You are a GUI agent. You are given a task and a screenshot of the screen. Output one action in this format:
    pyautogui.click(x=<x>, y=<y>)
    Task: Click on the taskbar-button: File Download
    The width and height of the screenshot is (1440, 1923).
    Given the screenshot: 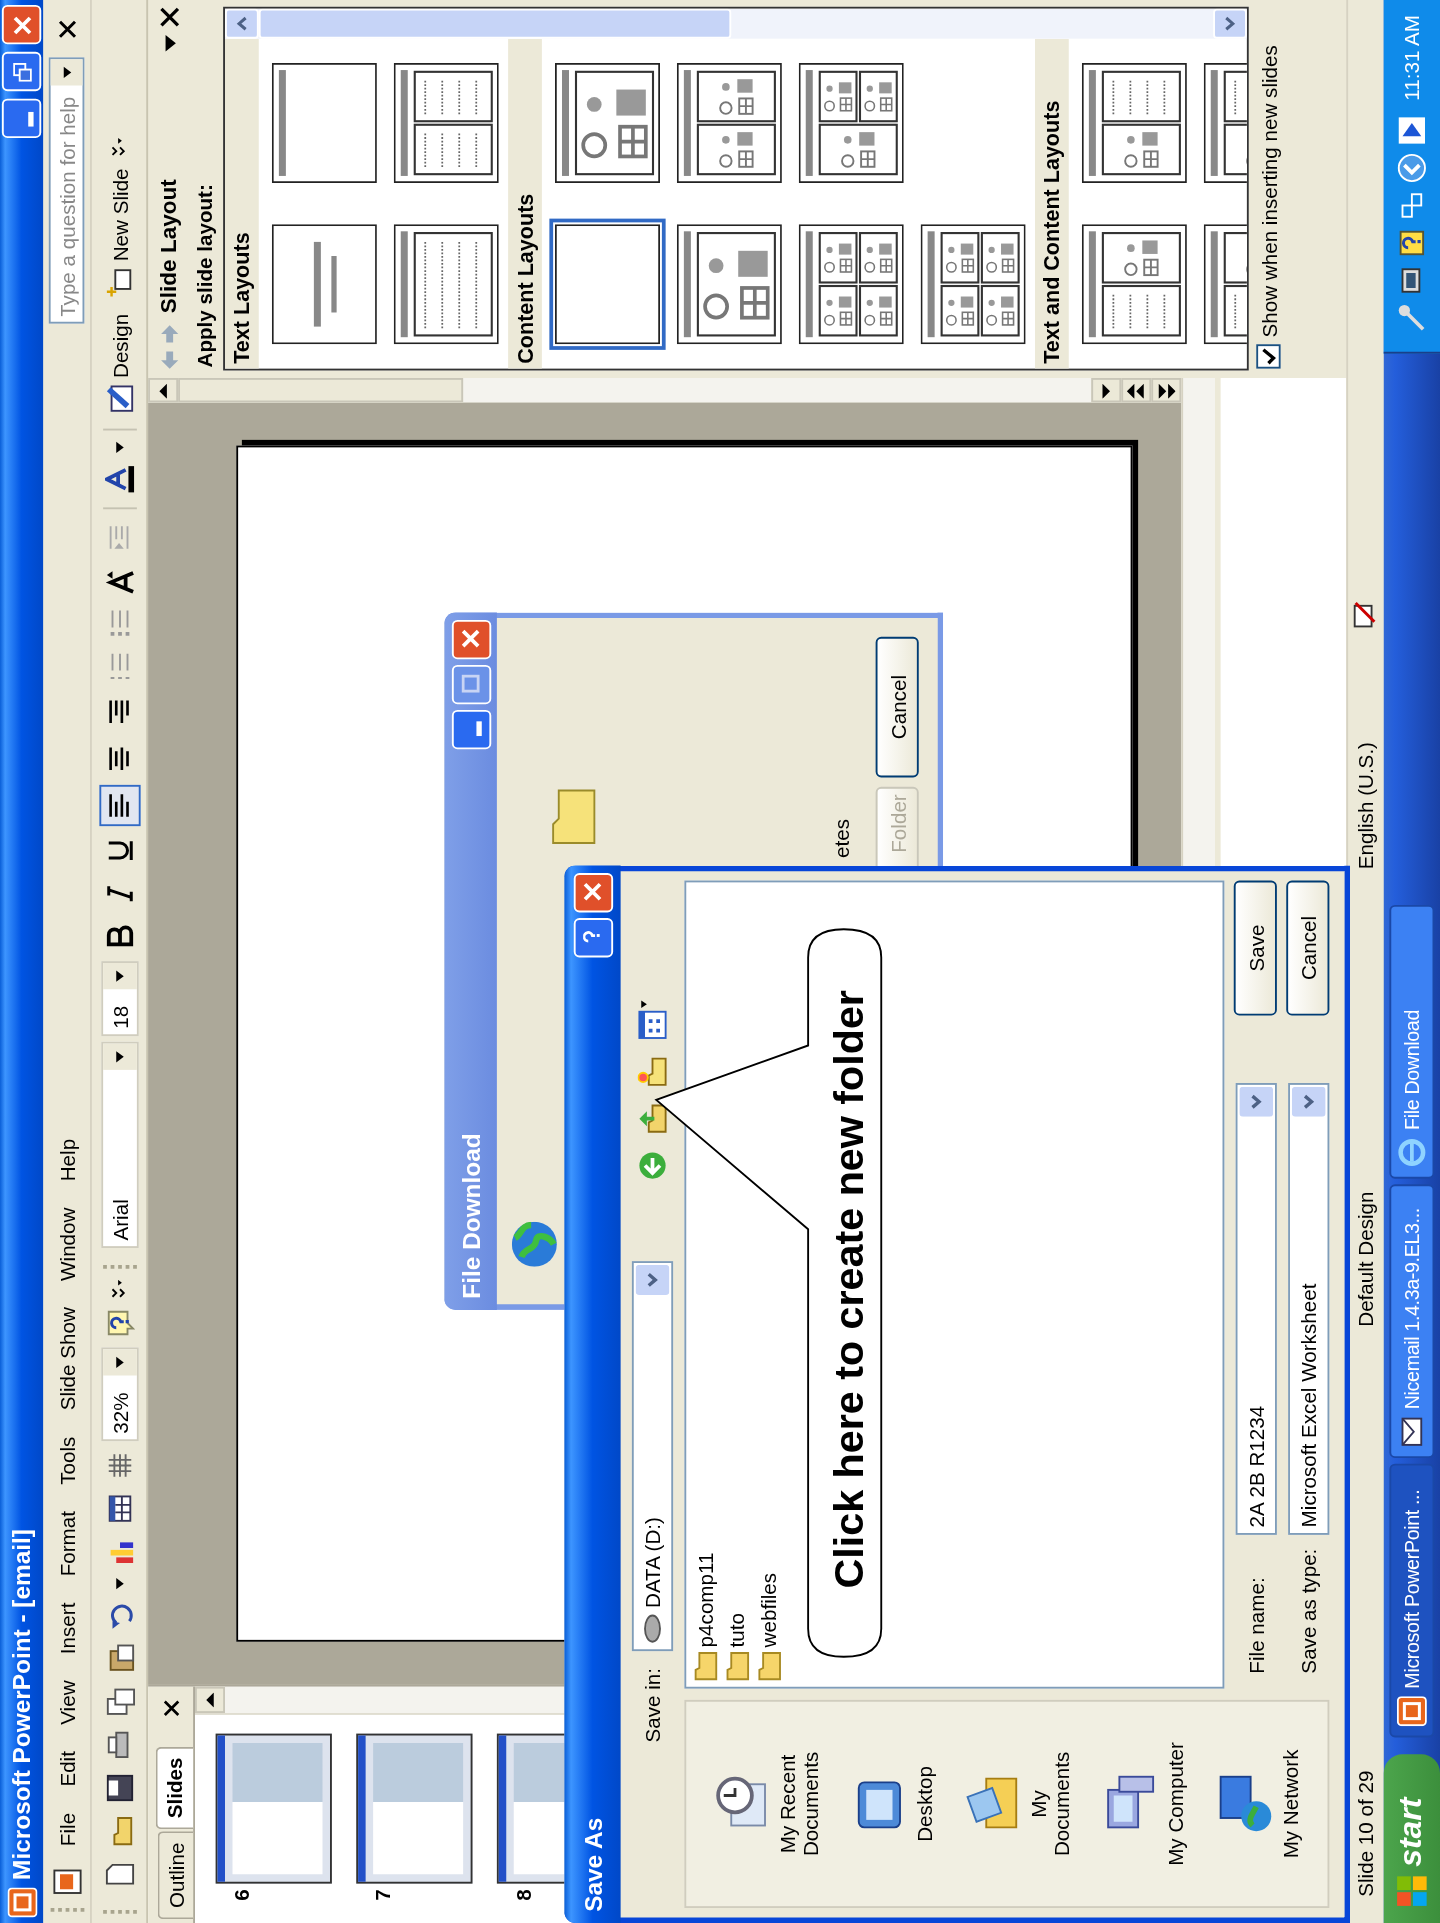 What is the action you would take?
    pyautogui.click(x=1412, y=1041)
    